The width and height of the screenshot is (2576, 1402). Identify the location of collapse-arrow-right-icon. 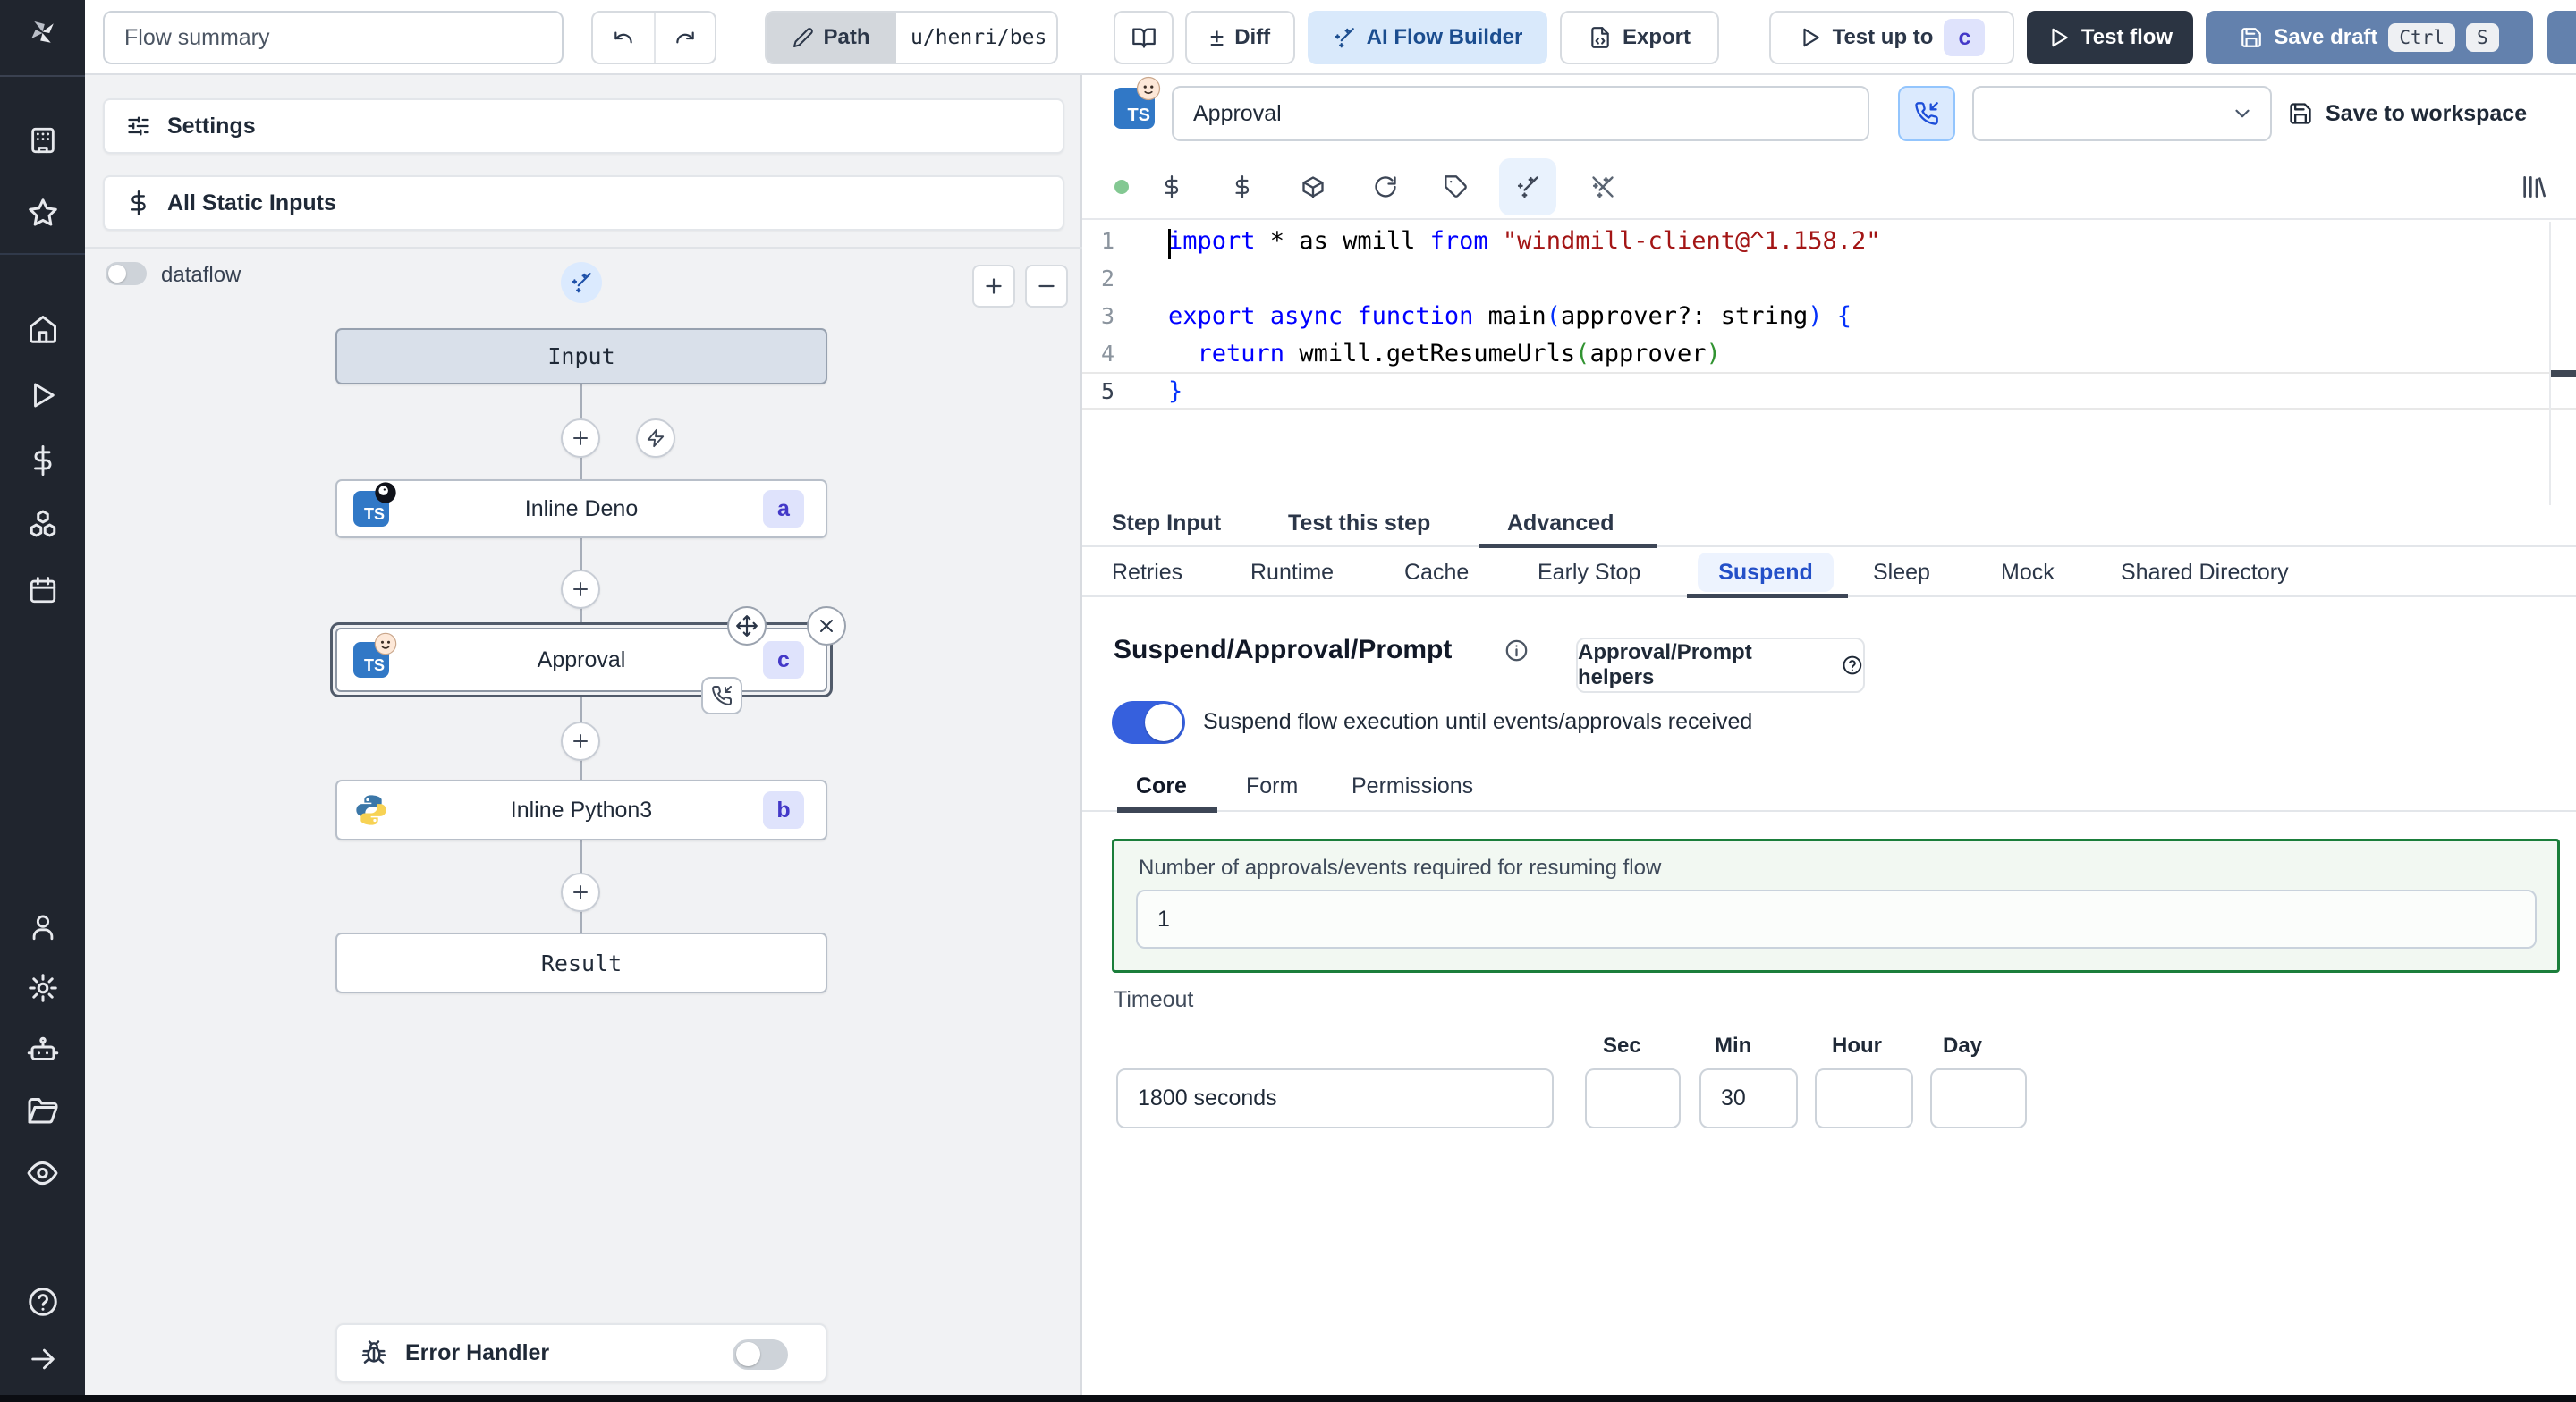
(42, 1359).